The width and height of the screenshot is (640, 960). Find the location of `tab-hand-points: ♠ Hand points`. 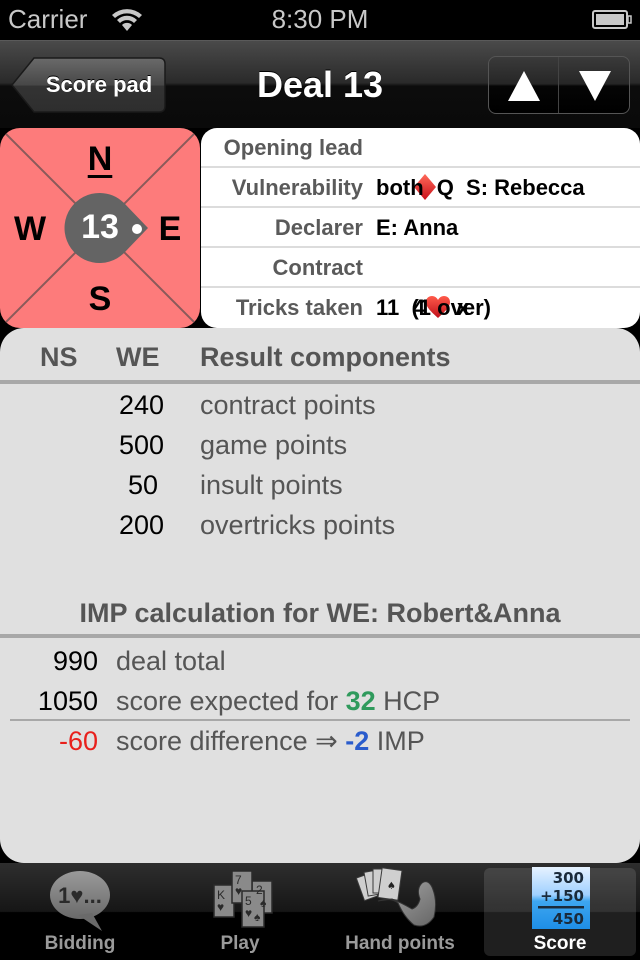

tab-hand-points: ♠ Hand points is located at coordinates (400, 911).